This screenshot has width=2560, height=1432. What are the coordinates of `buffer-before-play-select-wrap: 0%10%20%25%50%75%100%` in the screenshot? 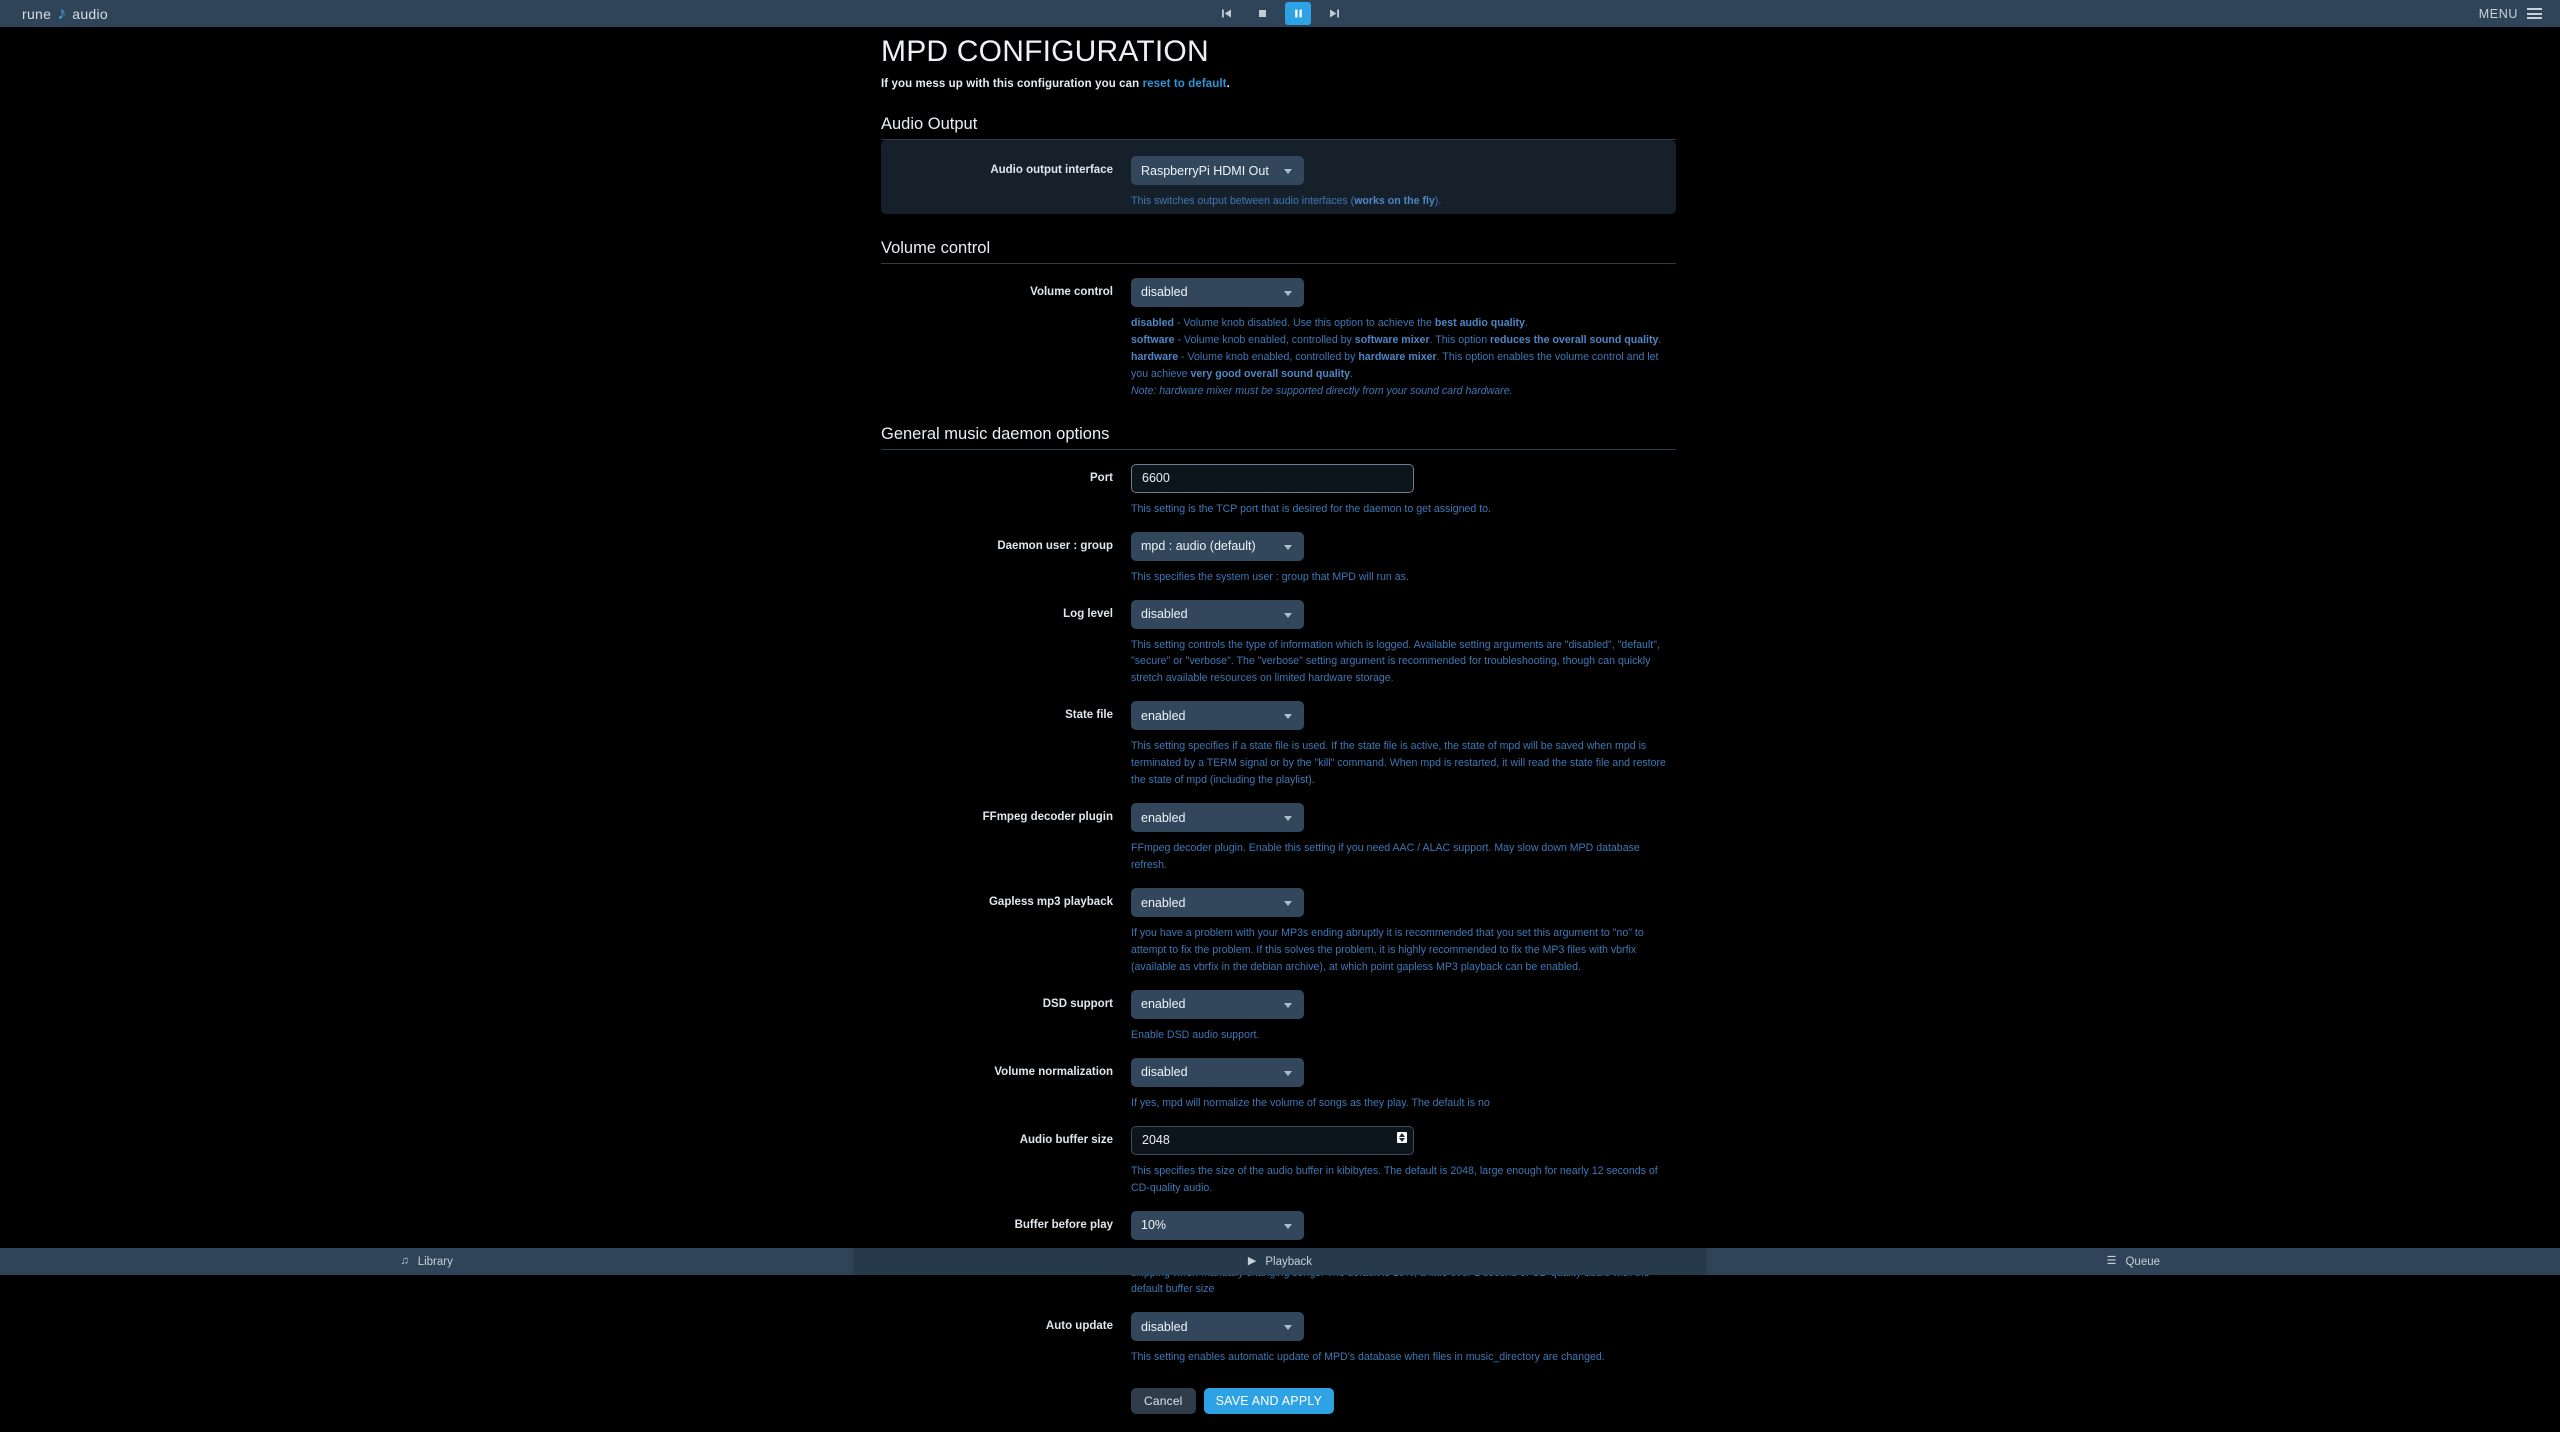 It's located at (1217, 1225).